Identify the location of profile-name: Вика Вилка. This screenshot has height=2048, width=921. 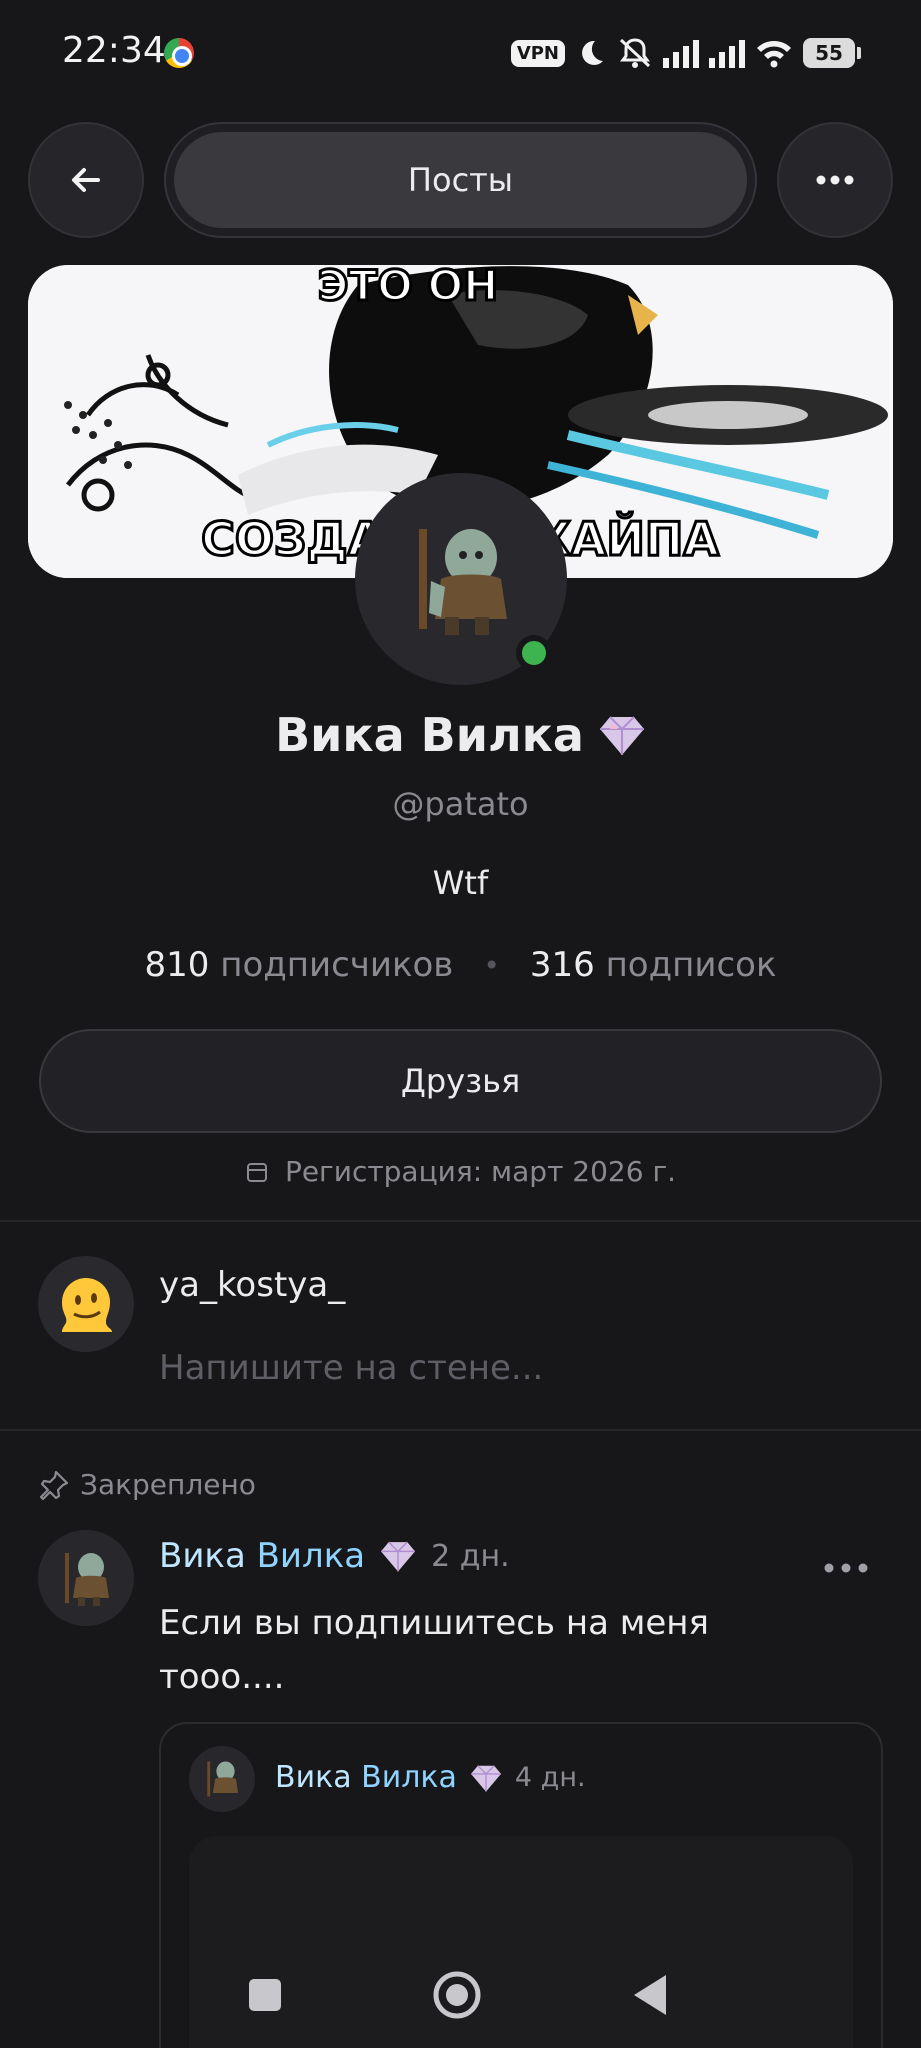
(429, 735).